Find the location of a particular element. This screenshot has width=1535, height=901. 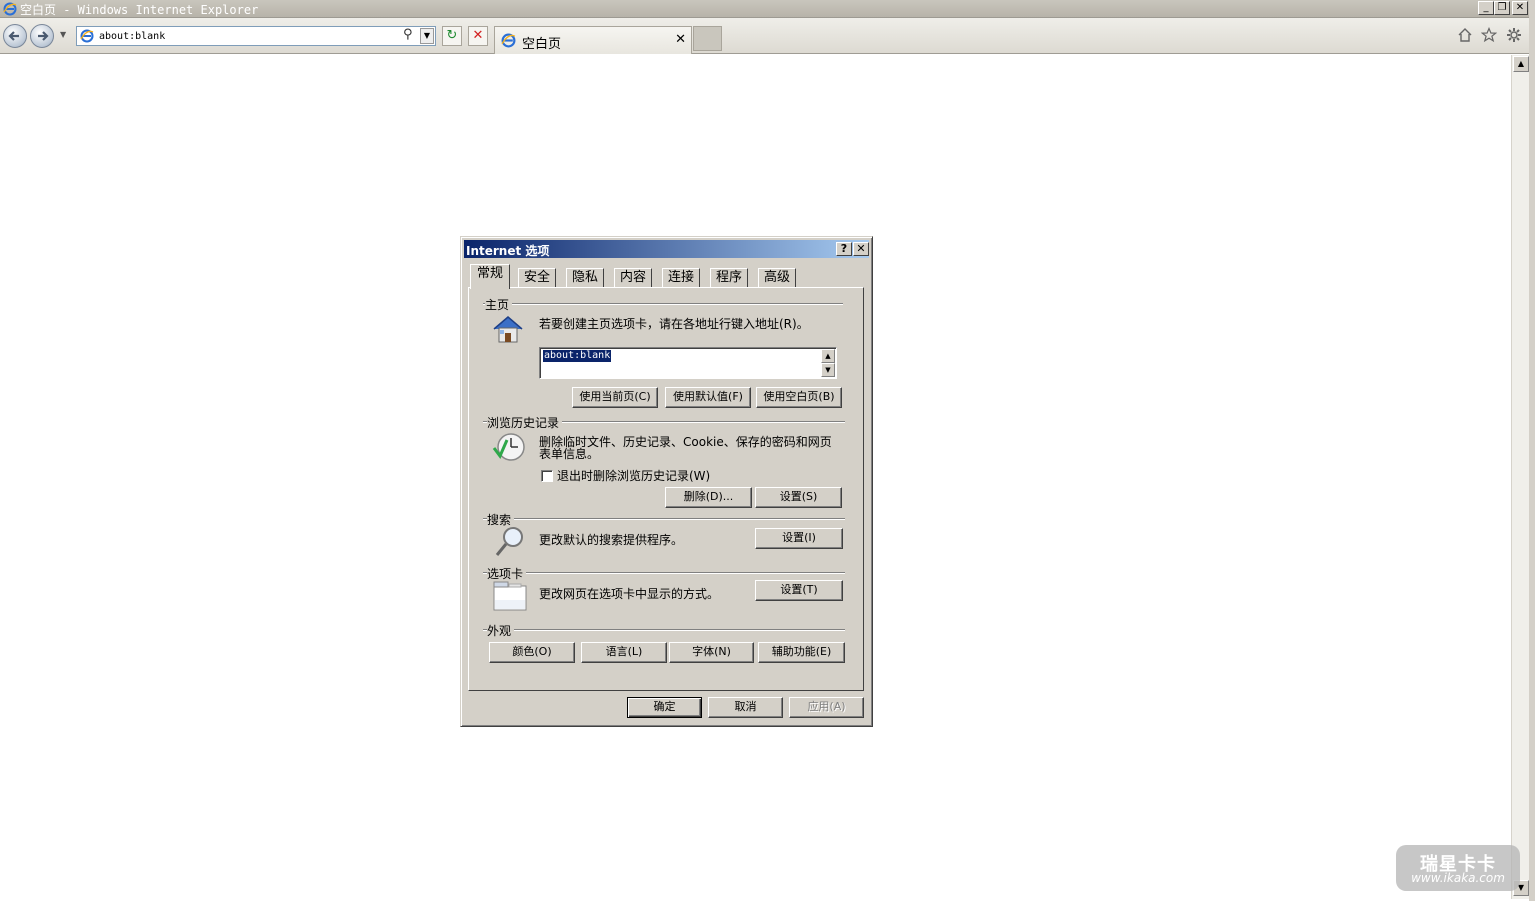

favorites-star-icon is located at coordinates (1489, 35).